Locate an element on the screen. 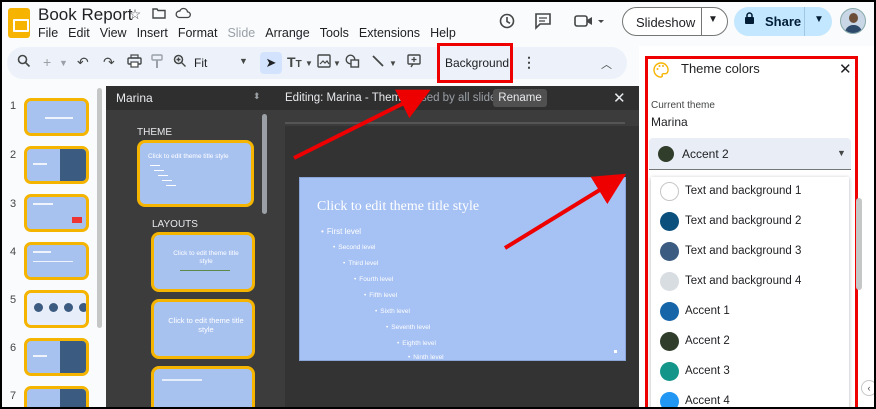 This screenshot has height=409, width=876. theme-master-thumbnail: Click to edit theme title style is located at coordinates (195, 173).